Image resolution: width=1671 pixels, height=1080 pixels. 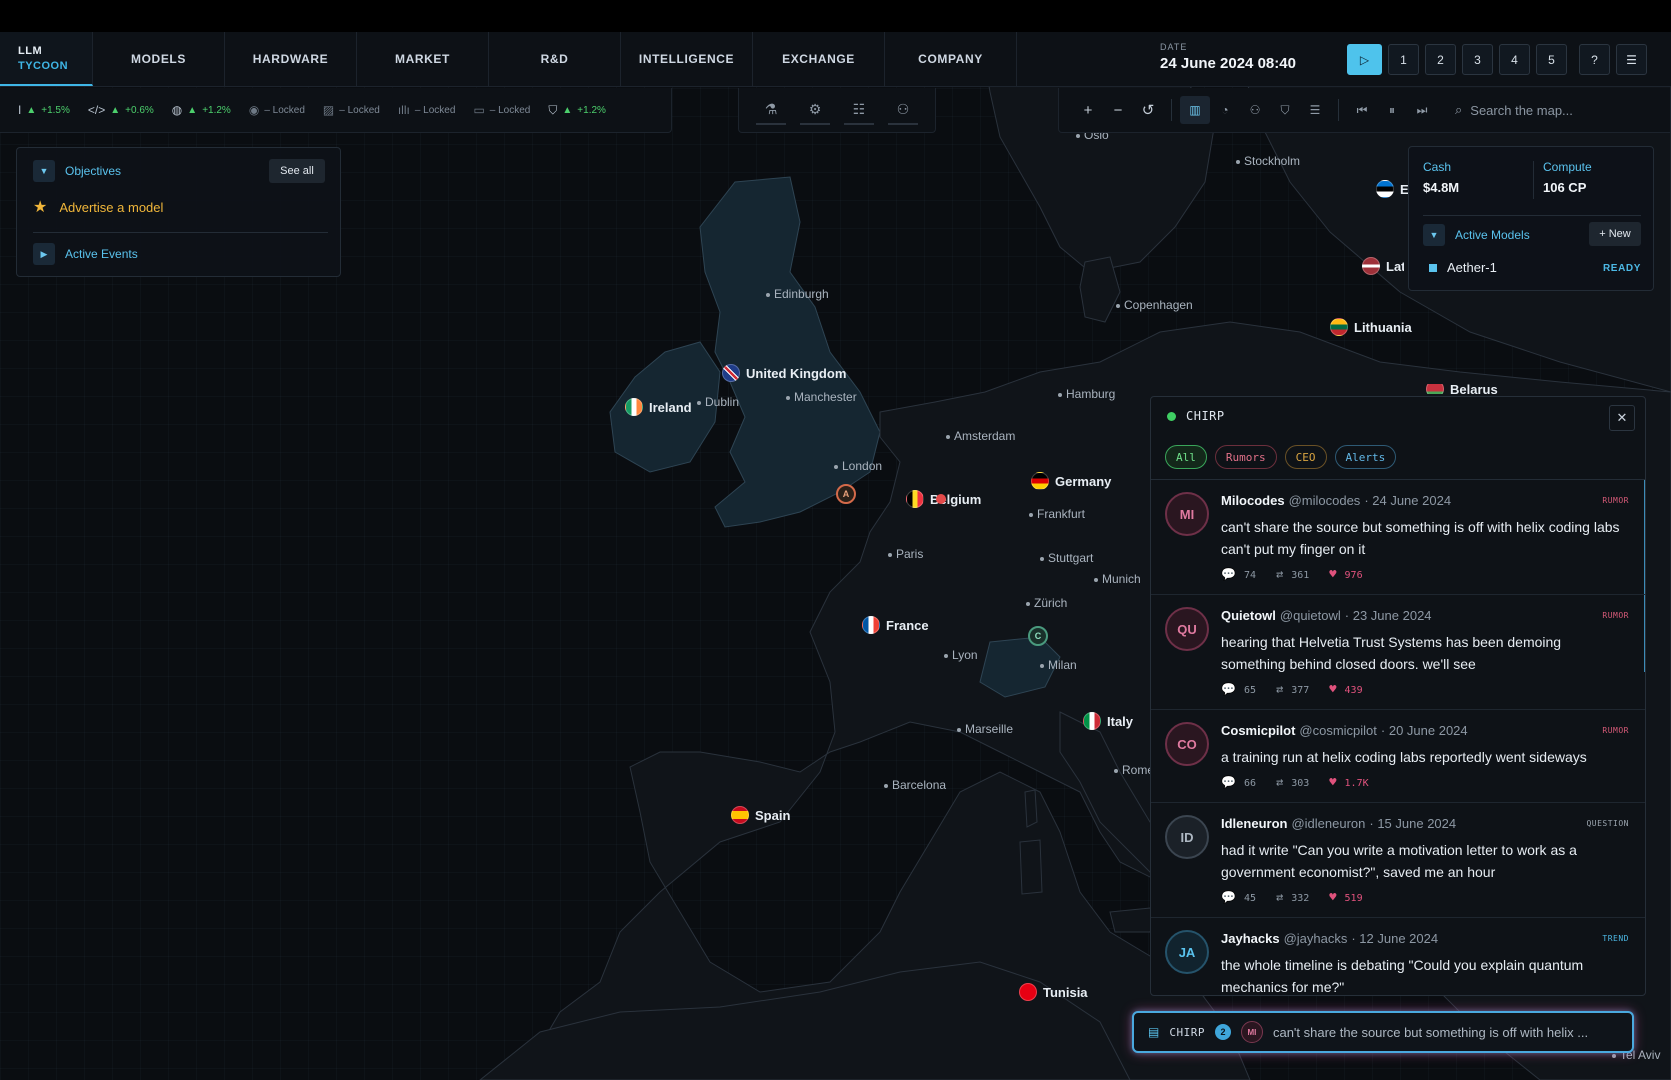 I want to click on tab-market: MARKET, so click(x=423, y=59).